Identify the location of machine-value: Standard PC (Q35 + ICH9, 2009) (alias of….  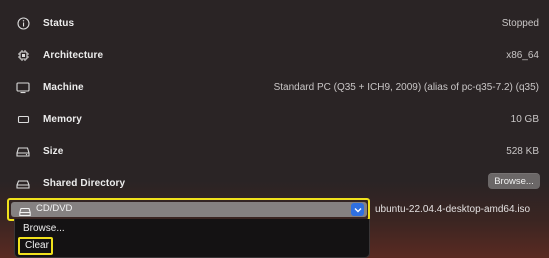
(406, 87).